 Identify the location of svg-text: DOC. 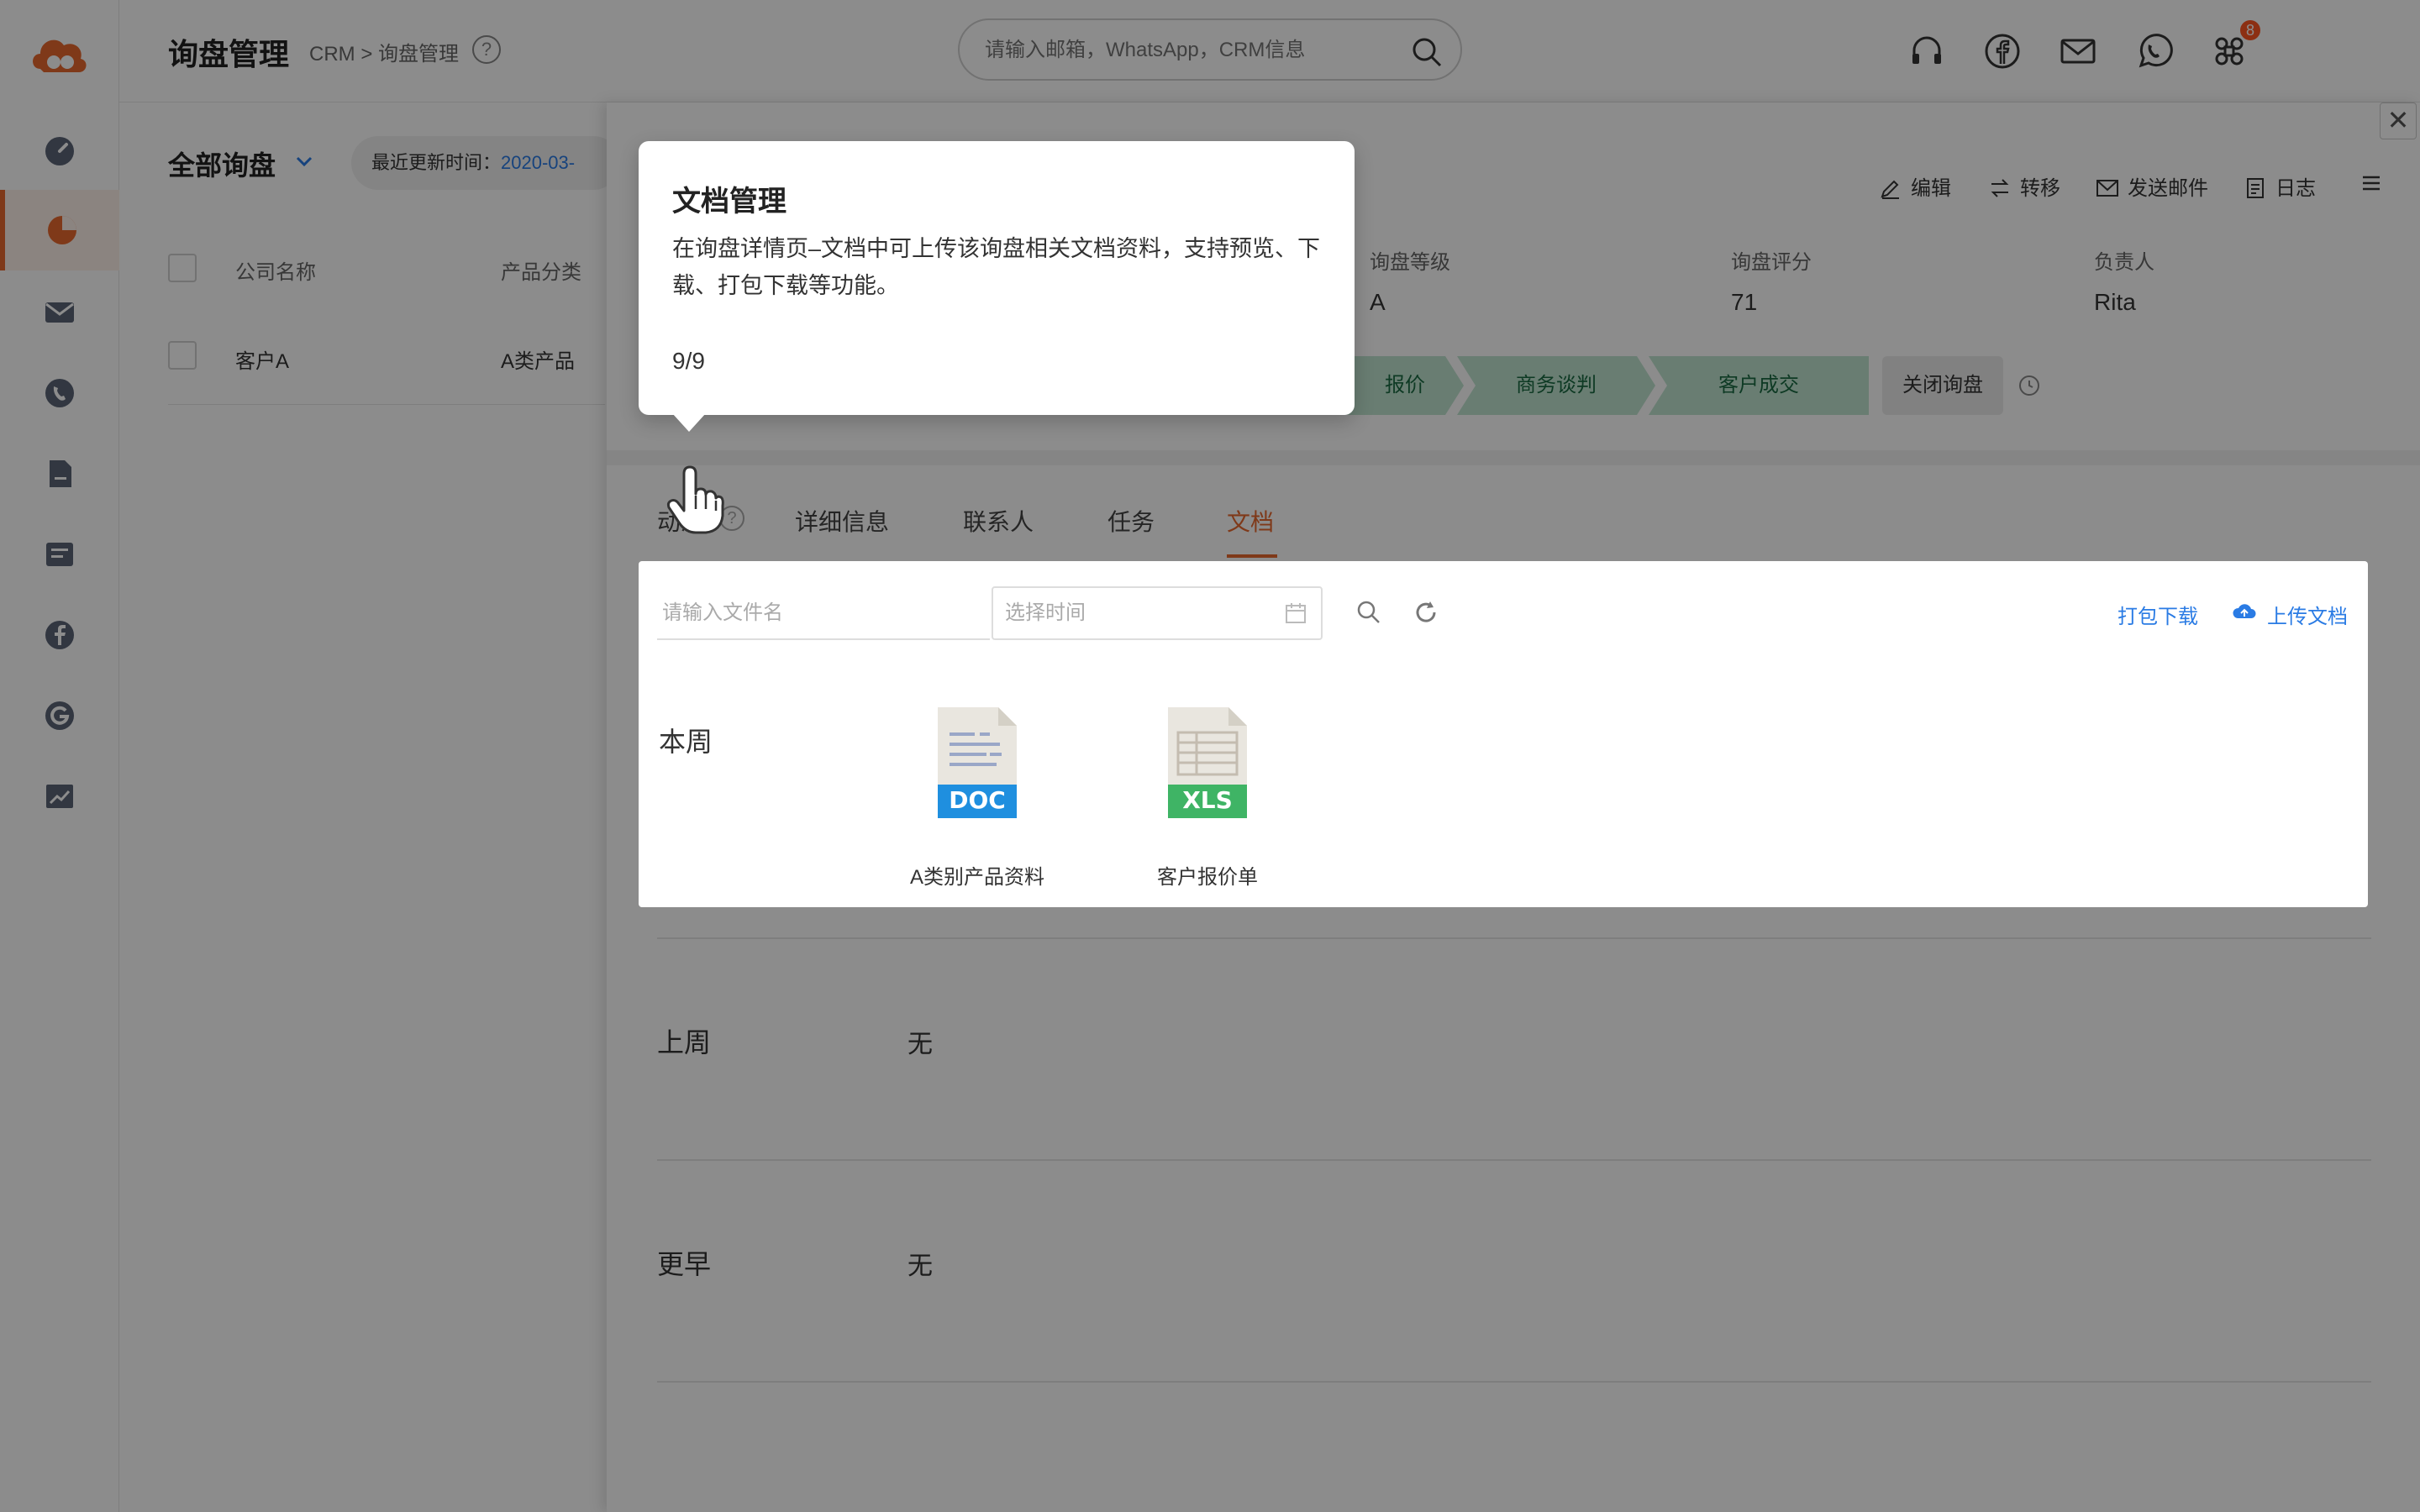
(977, 800).